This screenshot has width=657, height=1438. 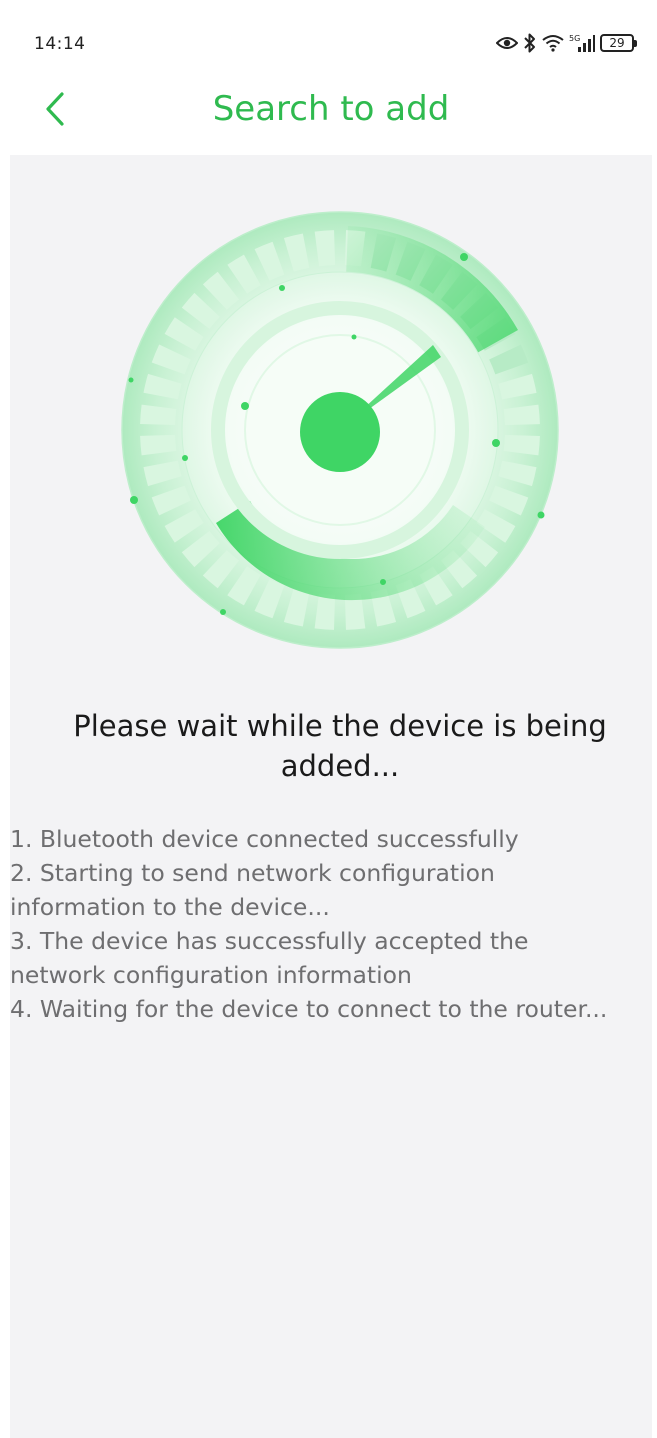 I want to click on wifi-icon, so click(x=553, y=43).